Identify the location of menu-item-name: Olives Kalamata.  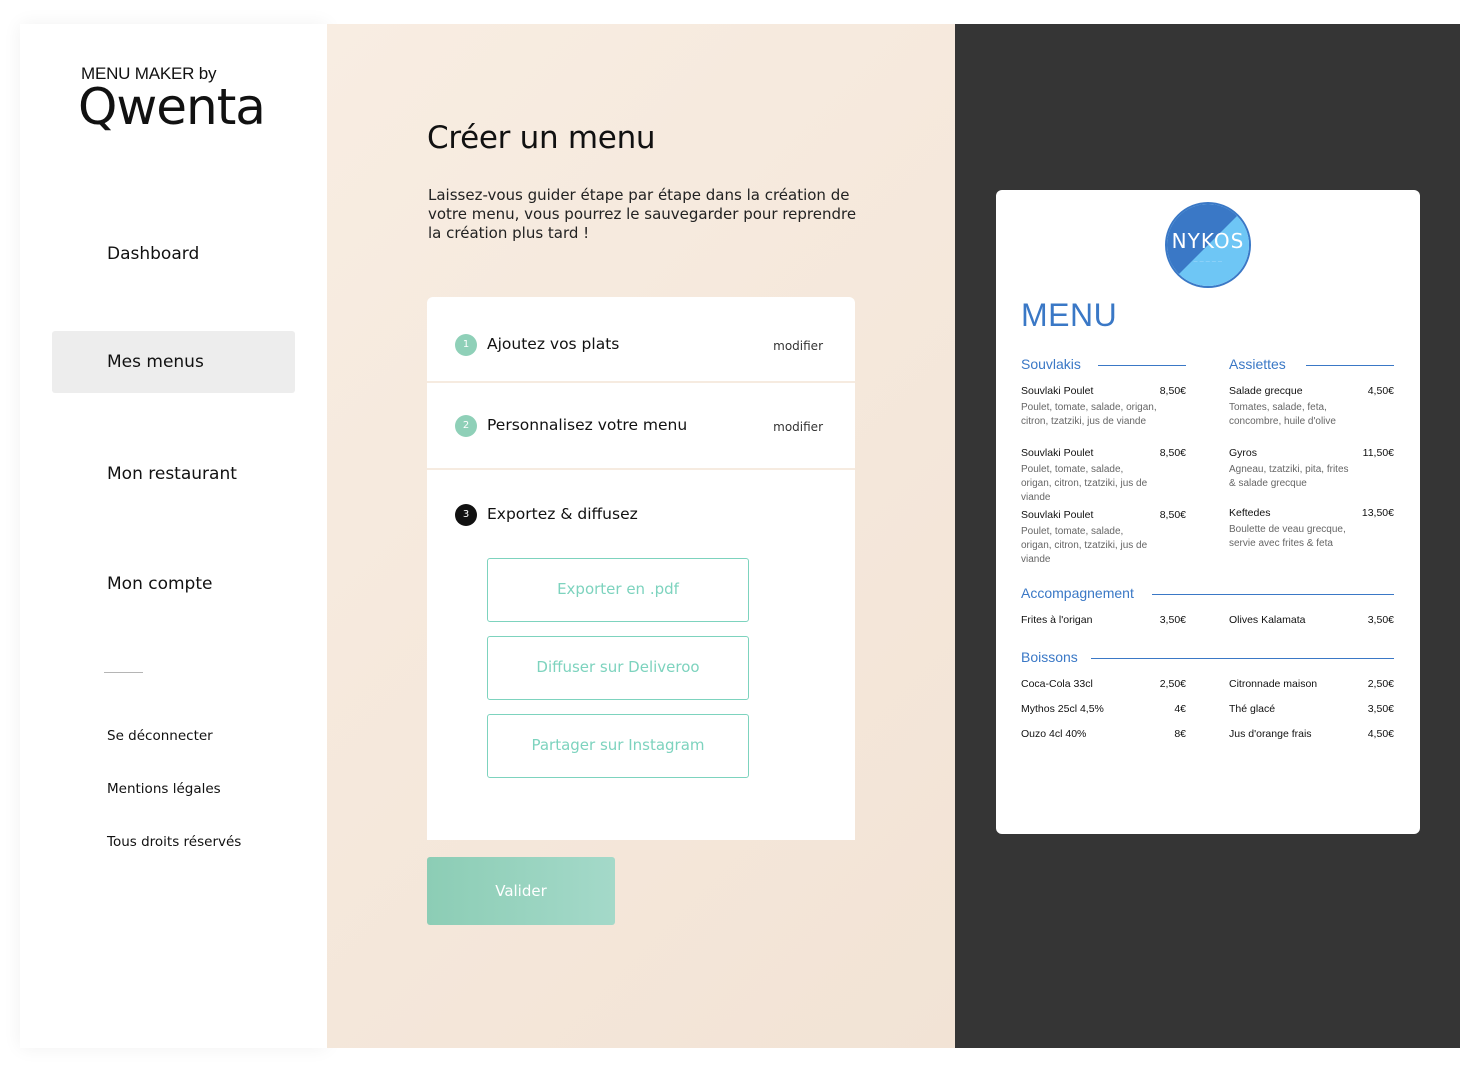
(1267, 620).